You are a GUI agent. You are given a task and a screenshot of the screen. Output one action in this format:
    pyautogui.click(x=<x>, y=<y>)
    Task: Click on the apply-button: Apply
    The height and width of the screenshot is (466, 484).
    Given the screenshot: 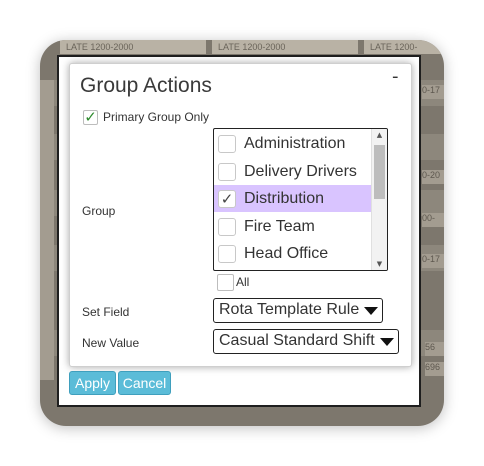 What is the action you would take?
    pyautogui.click(x=92, y=383)
    